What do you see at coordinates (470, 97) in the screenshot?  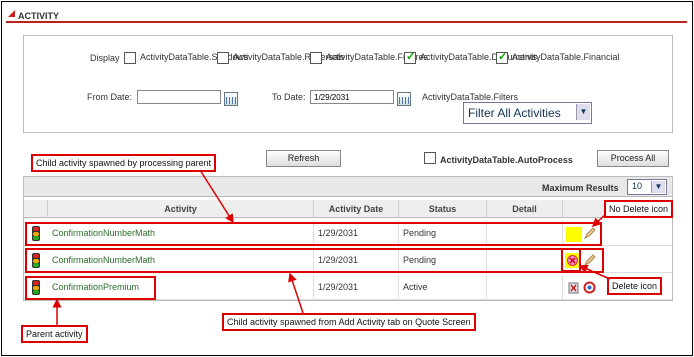 I see `filters-label: ActivityDataTable.Filters` at bounding box center [470, 97].